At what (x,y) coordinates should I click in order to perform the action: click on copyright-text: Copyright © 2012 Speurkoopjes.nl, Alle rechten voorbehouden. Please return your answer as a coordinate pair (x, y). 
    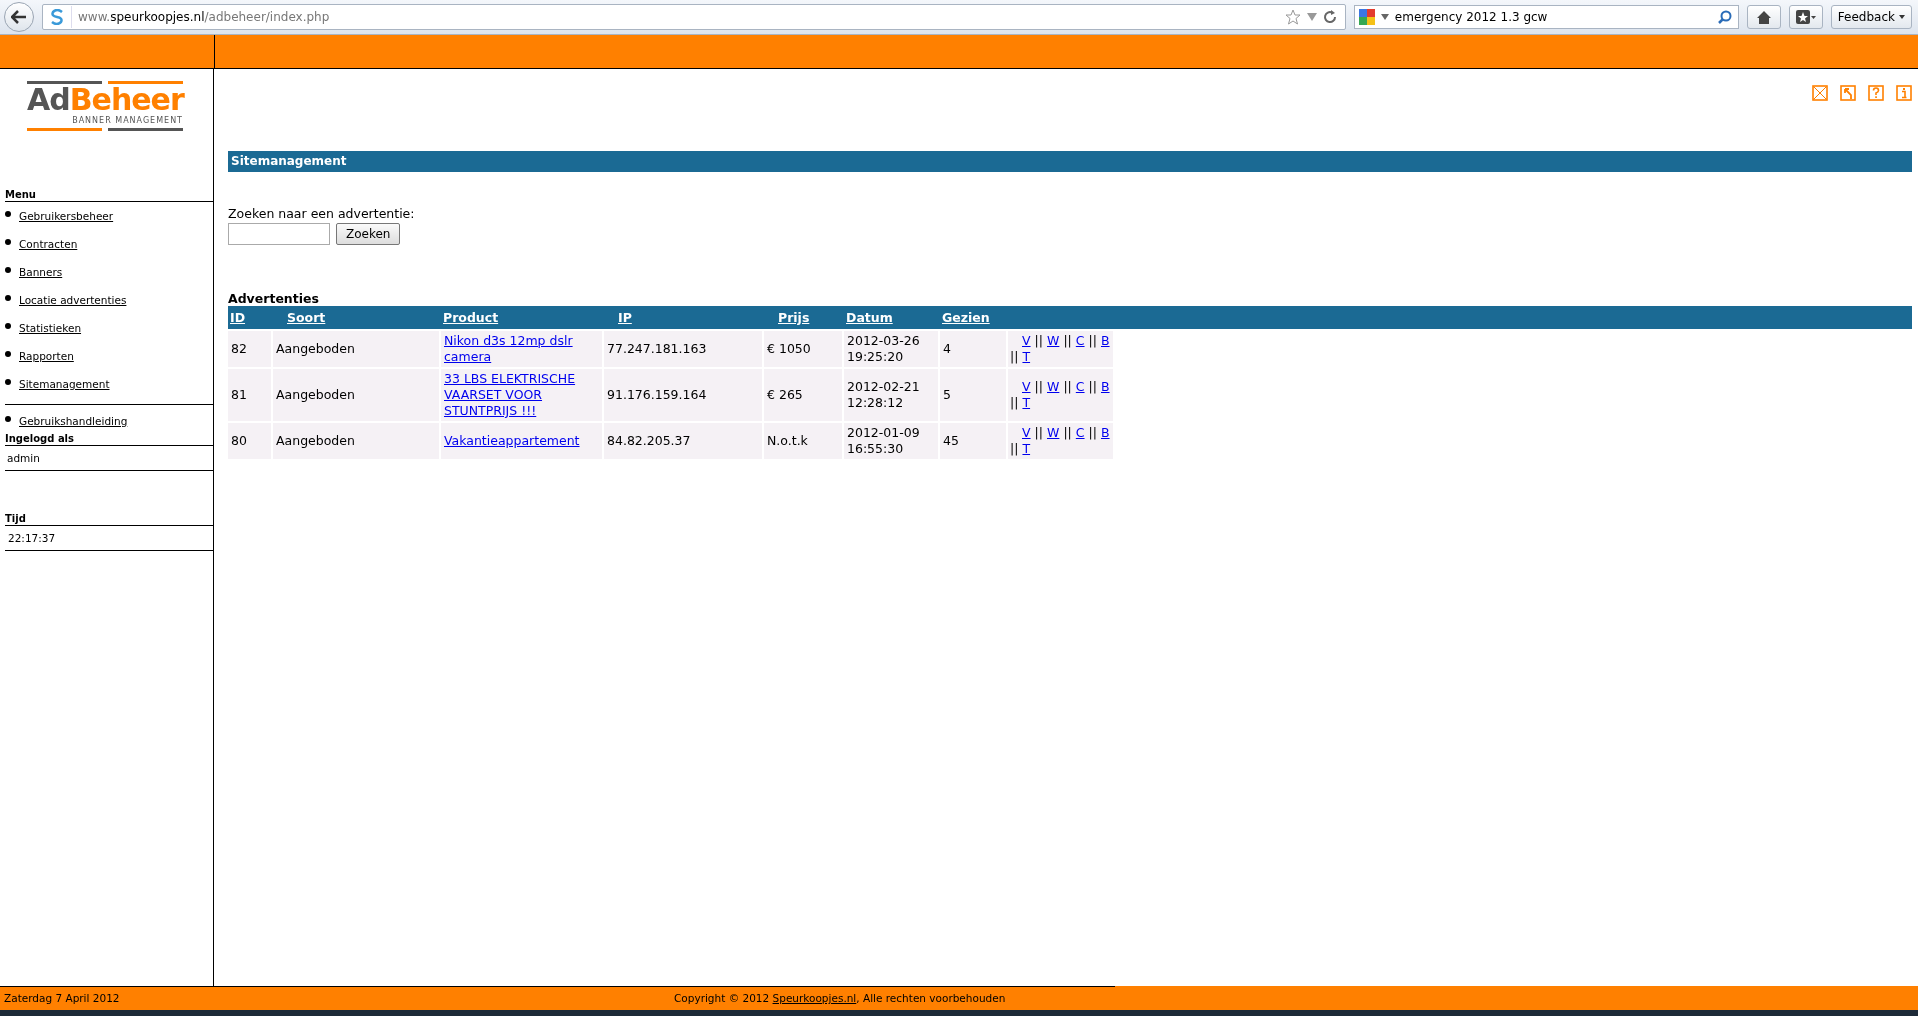
    Looking at the image, I should click on (840, 998).